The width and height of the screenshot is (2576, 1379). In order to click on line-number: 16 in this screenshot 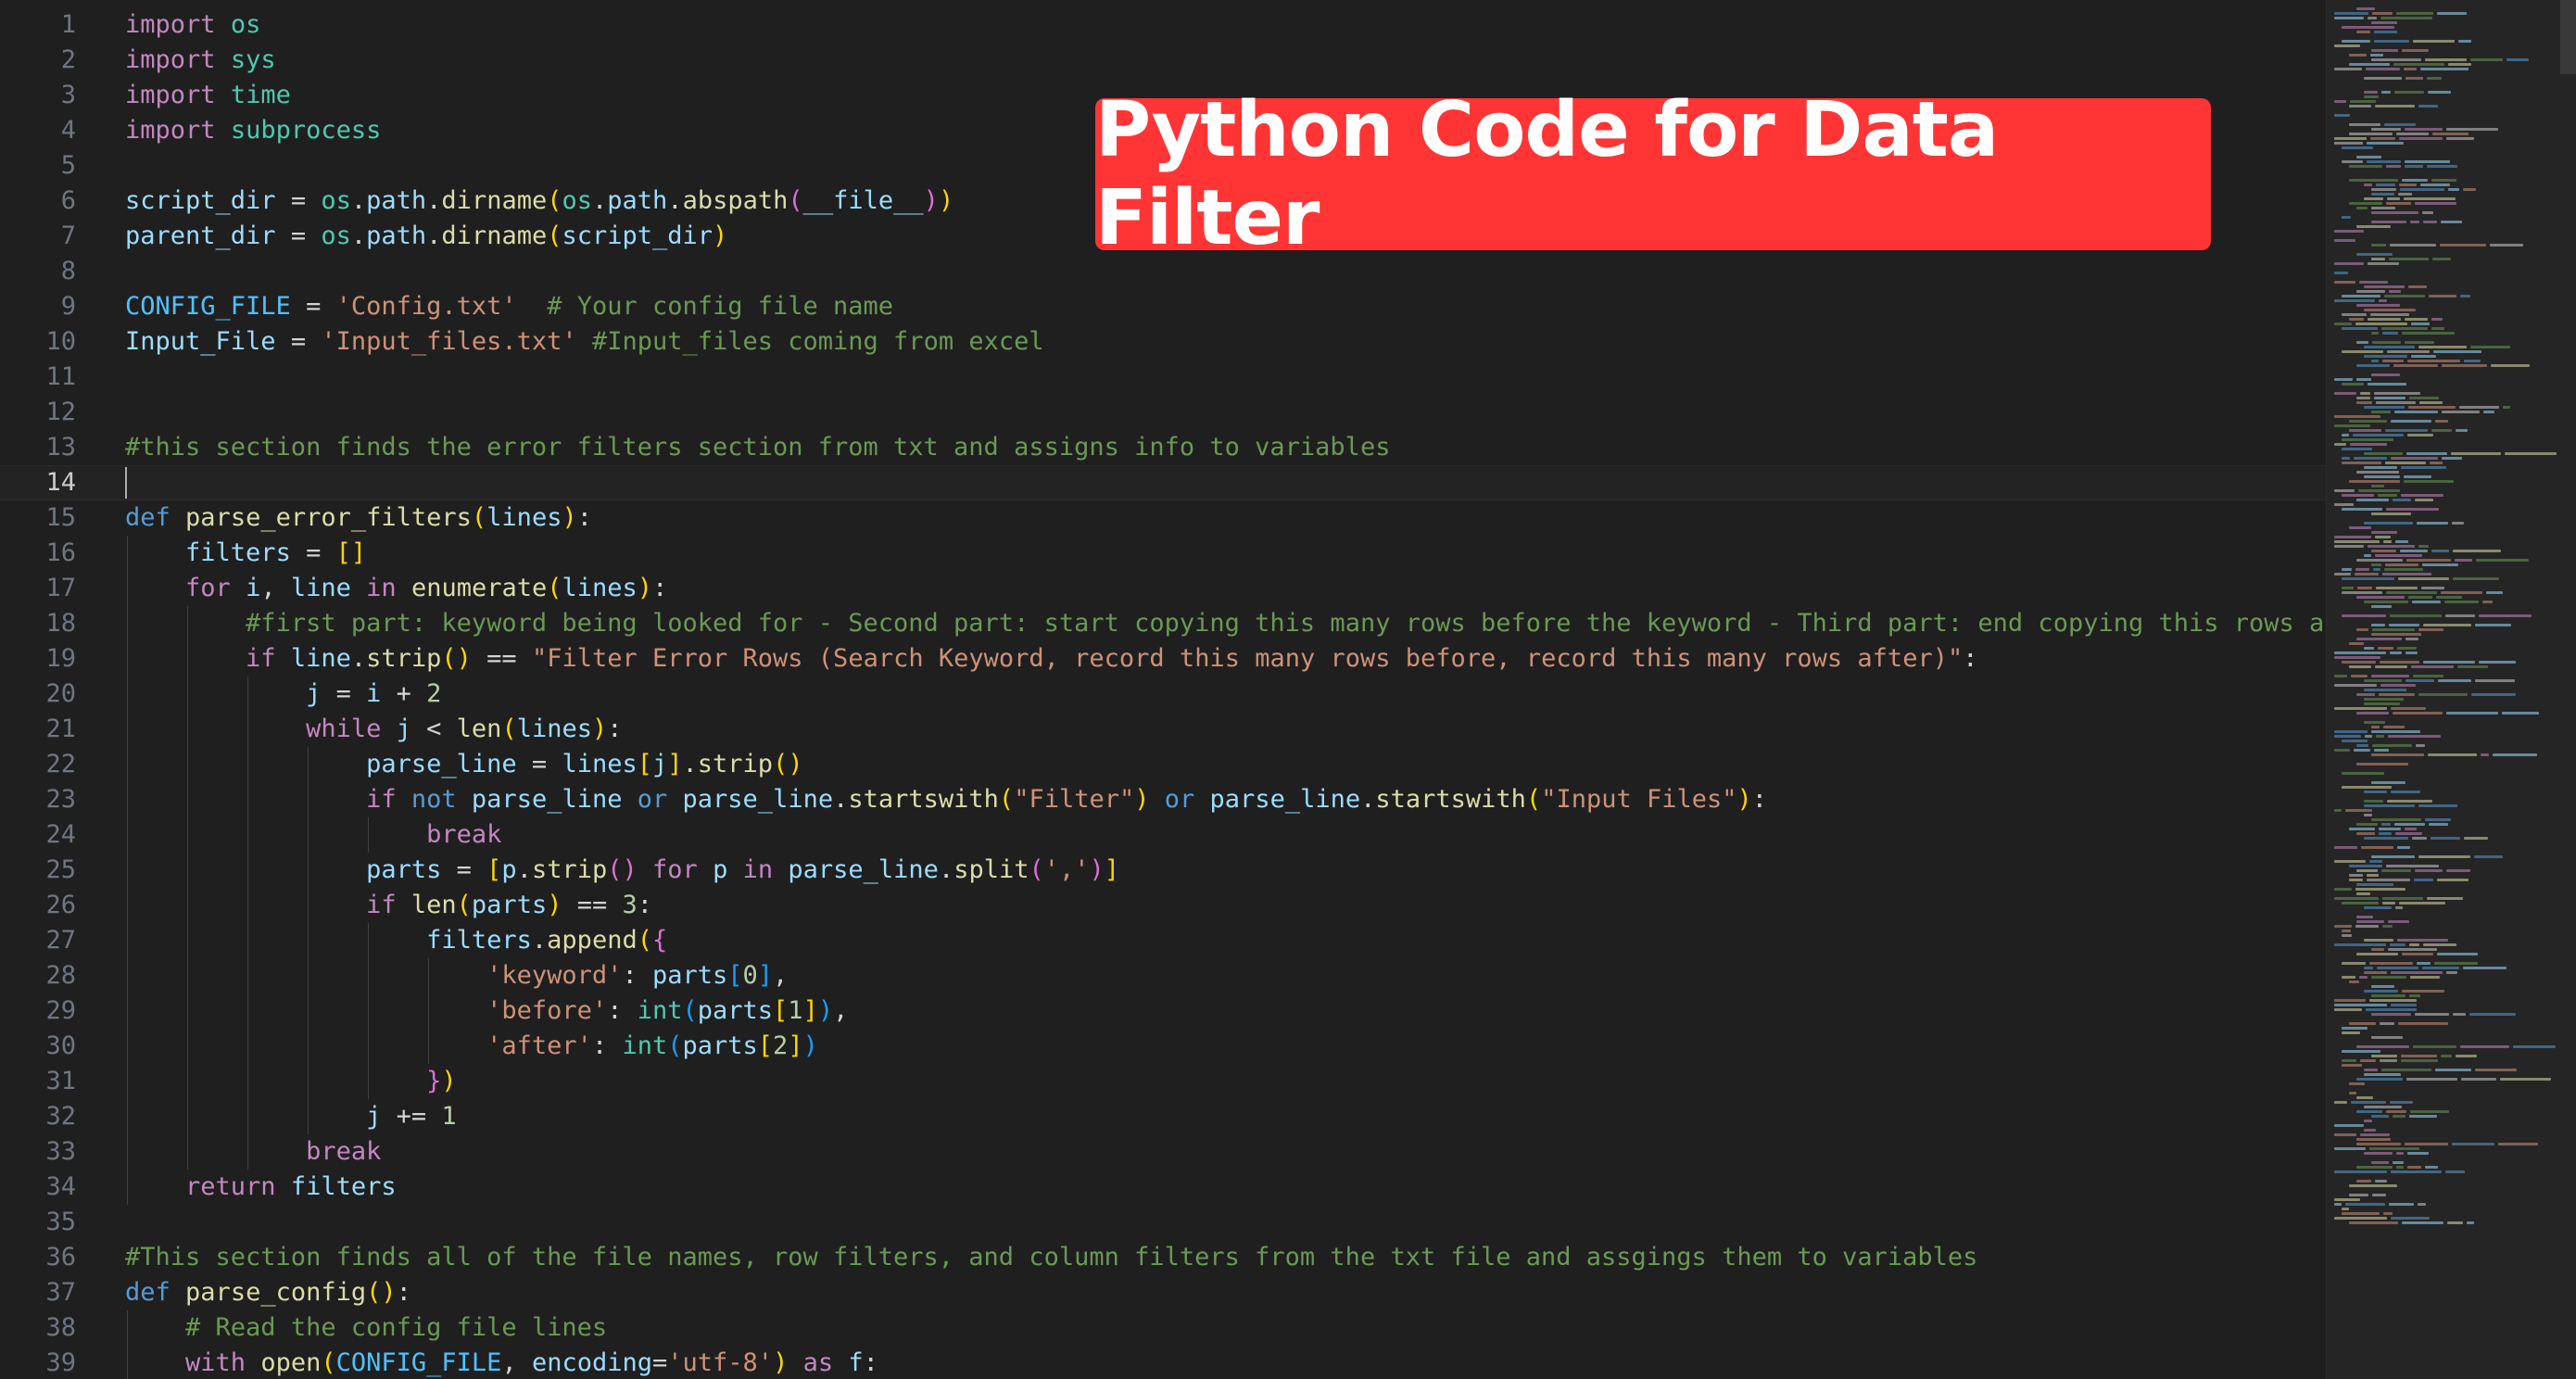, I will do `click(60, 552)`.